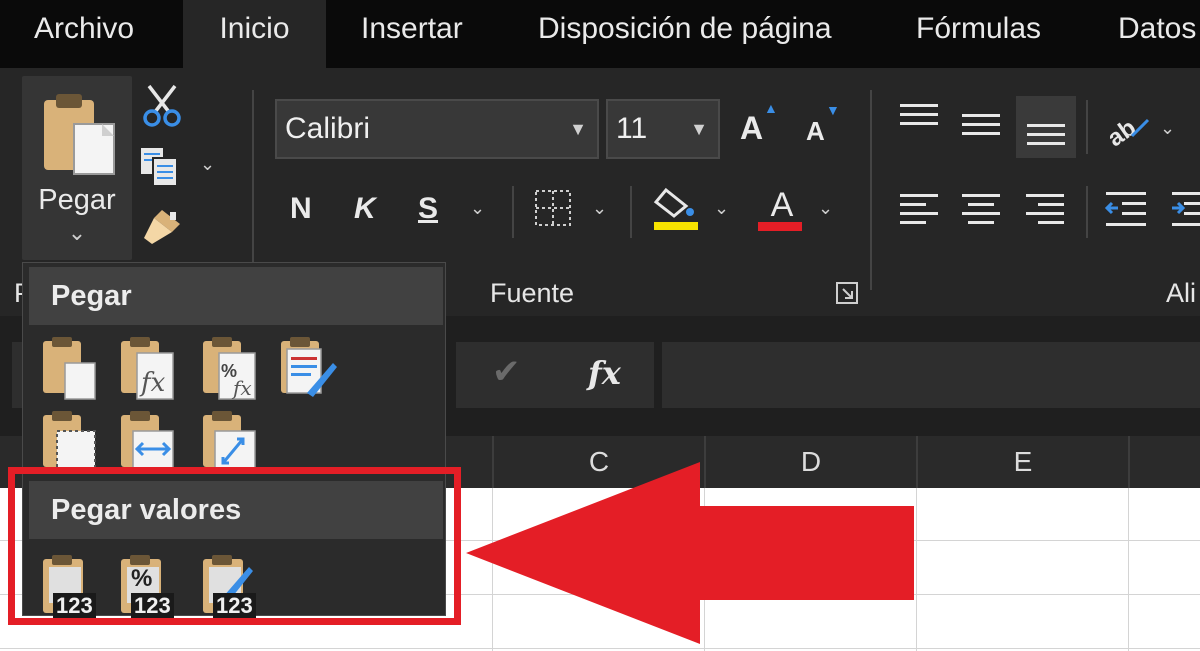 This screenshot has height=651, width=1200. Describe the element at coordinates (632, 128) in the screenshot. I see `font-size-value: 11` at that location.